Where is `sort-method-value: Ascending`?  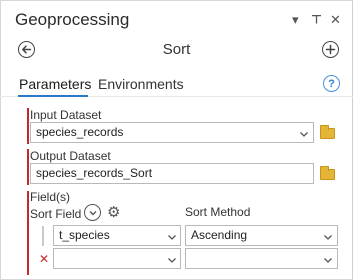
sort-method-value: Ascending is located at coordinates (219, 235).